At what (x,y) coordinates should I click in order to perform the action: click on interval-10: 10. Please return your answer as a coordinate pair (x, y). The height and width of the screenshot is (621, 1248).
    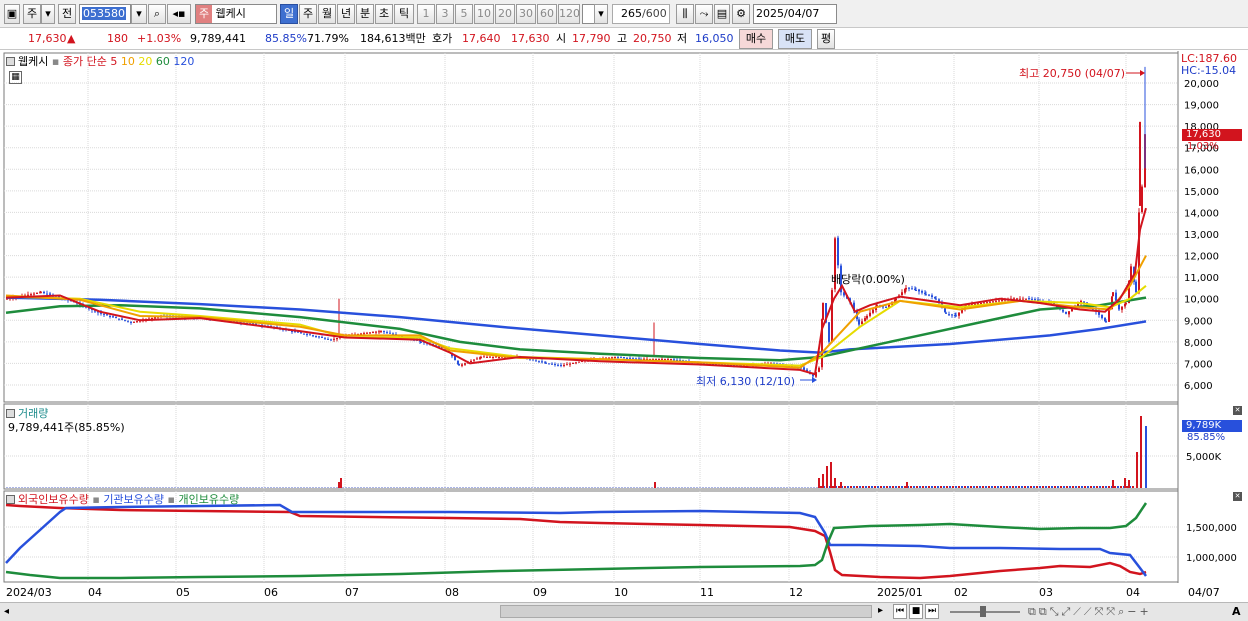
    Looking at the image, I should click on (484, 14).